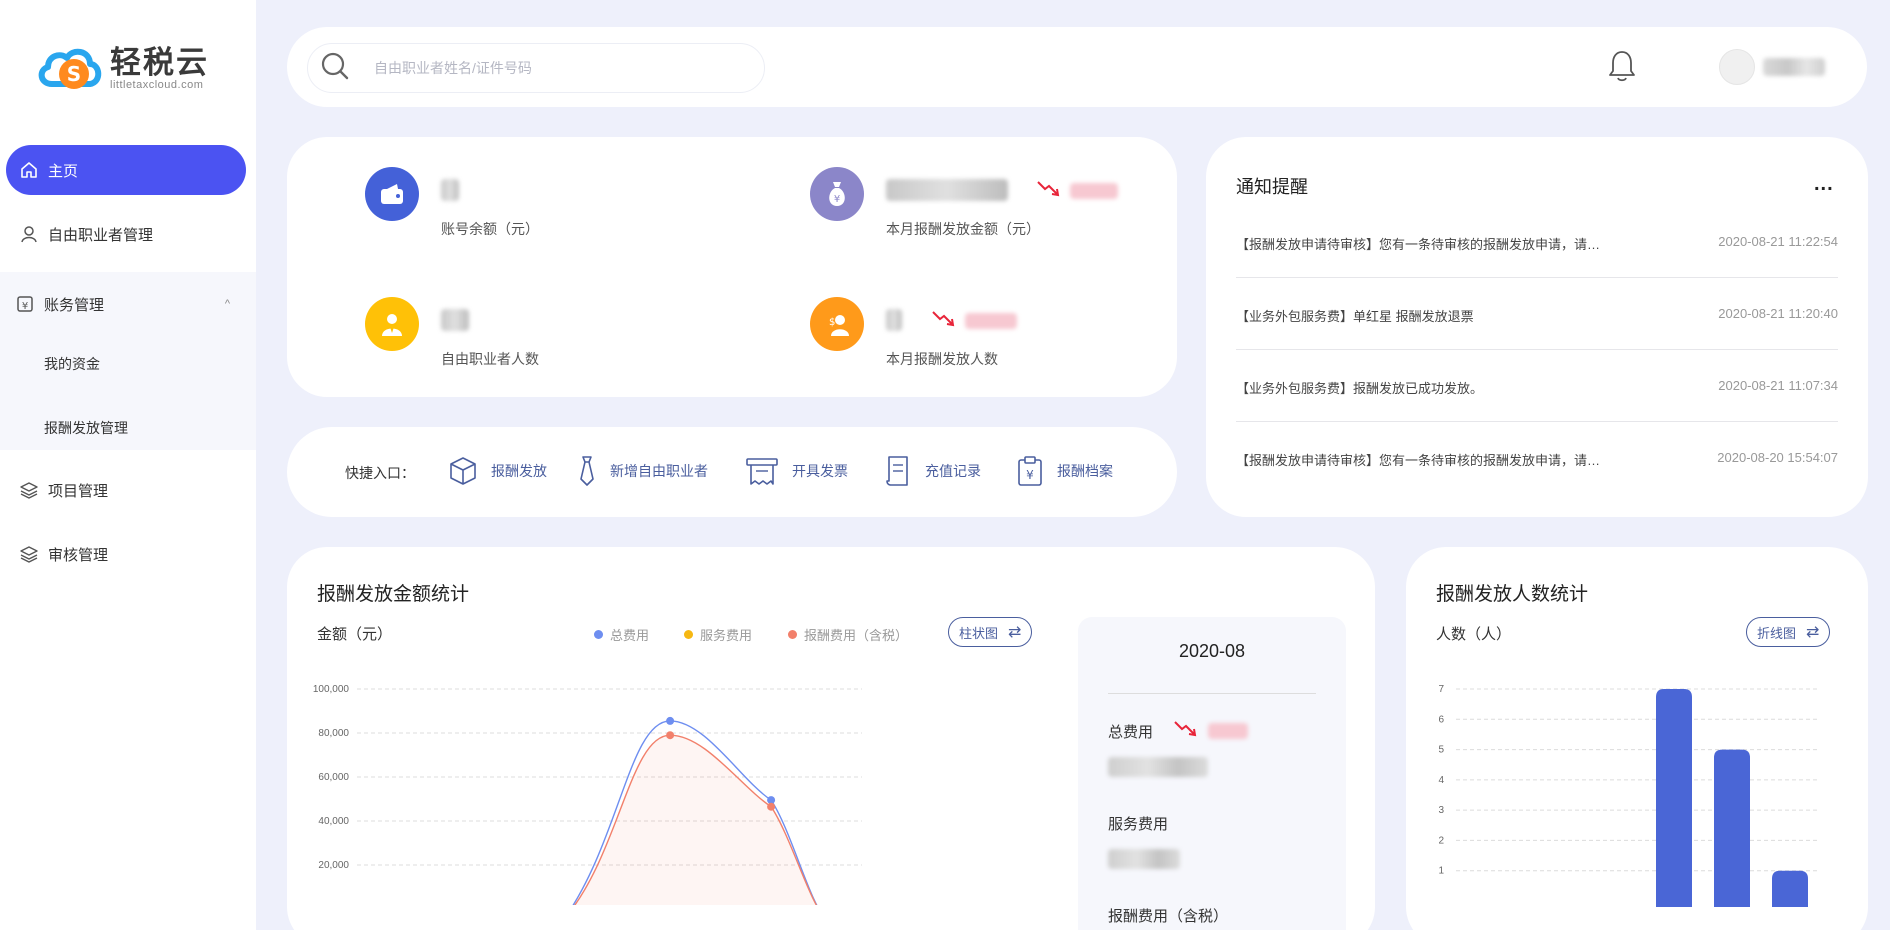 The width and height of the screenshot is (1890, 930). I want to click on legend-item: 总费用, so click(621, 634).